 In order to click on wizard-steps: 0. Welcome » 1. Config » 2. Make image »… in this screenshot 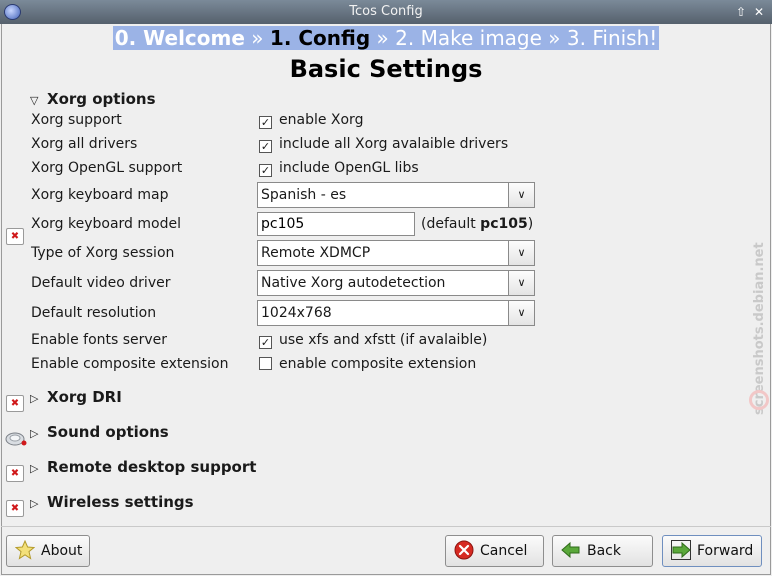, I will do `click(386, 38)`.